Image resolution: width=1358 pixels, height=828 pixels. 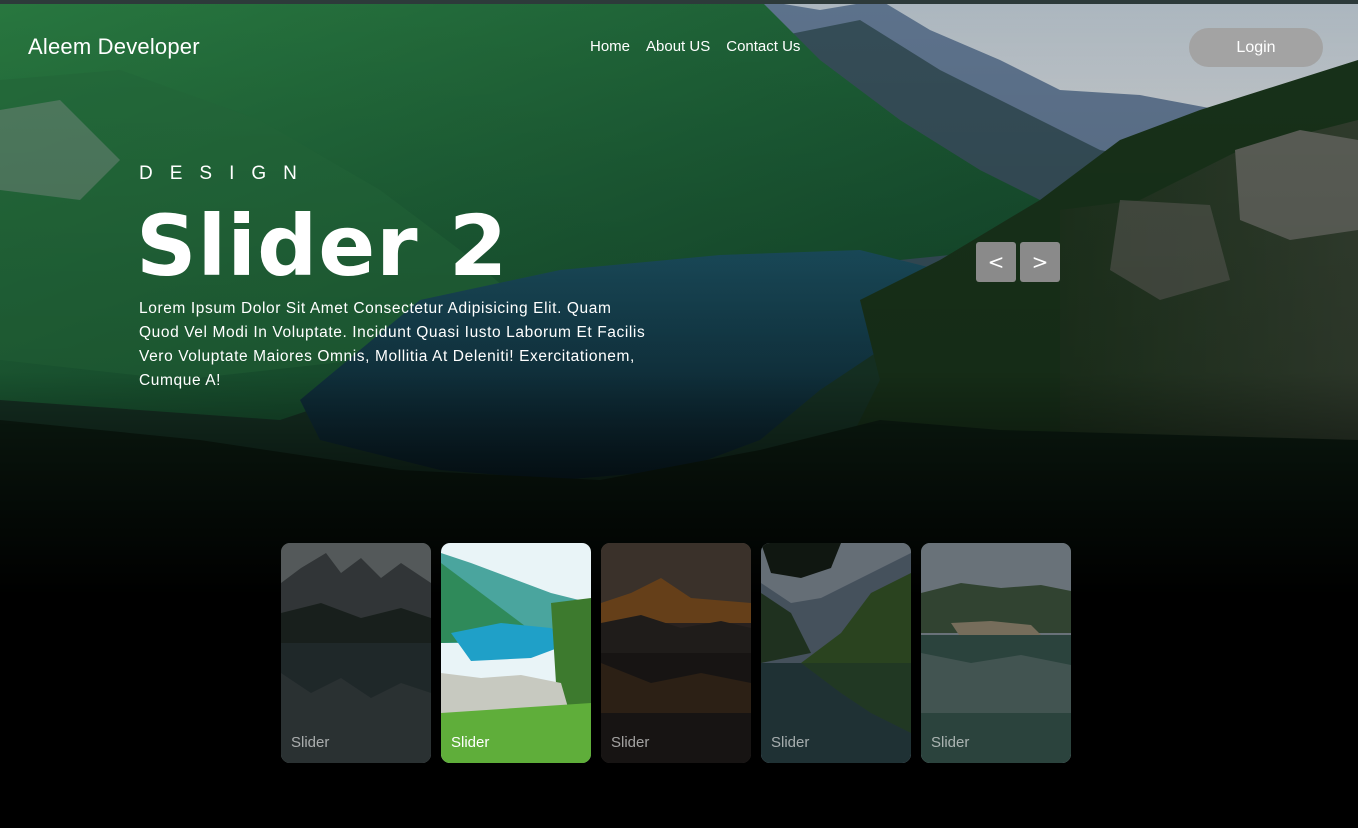 I want to click on prev-slide-button: <, so click(x=996, y=262).